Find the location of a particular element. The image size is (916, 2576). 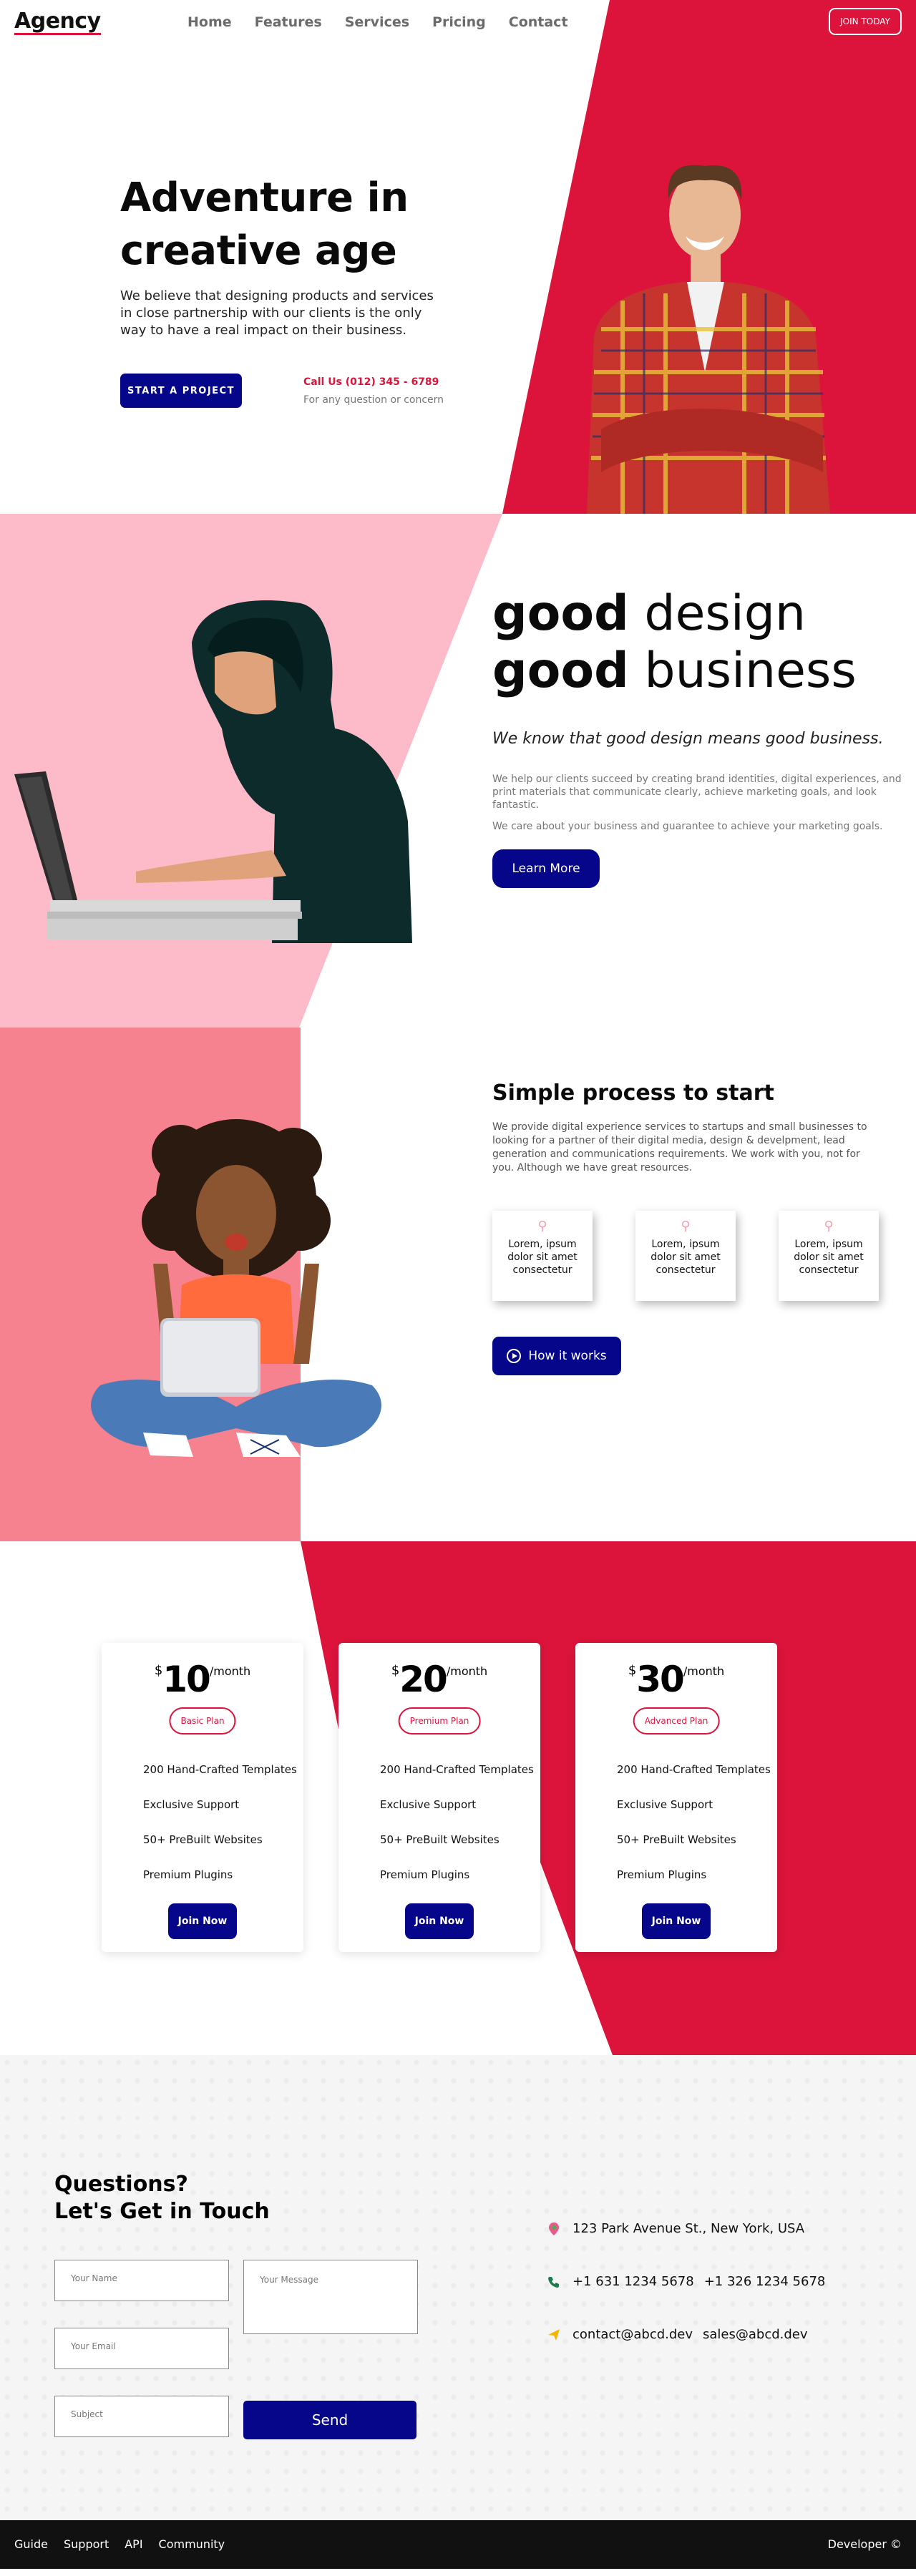

phone-icon is located at coordinates (554, 2282).